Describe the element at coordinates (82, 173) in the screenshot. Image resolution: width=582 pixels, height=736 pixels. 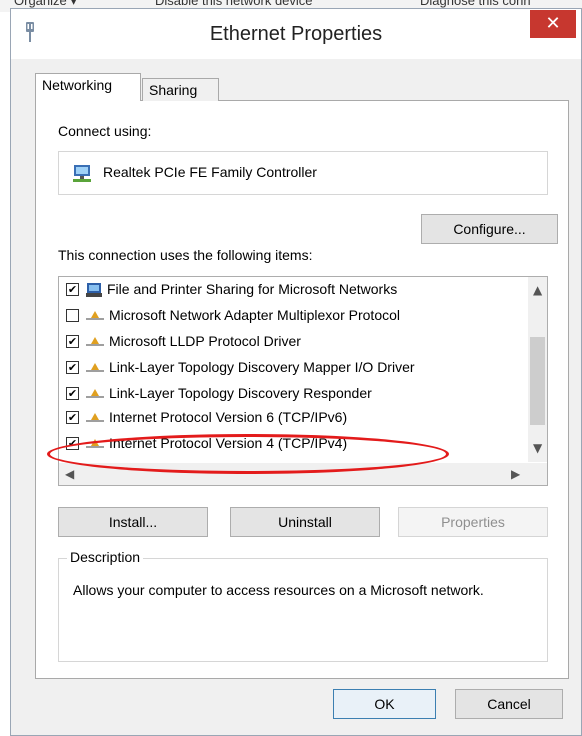
I see `network-adapter-icon` at that location.